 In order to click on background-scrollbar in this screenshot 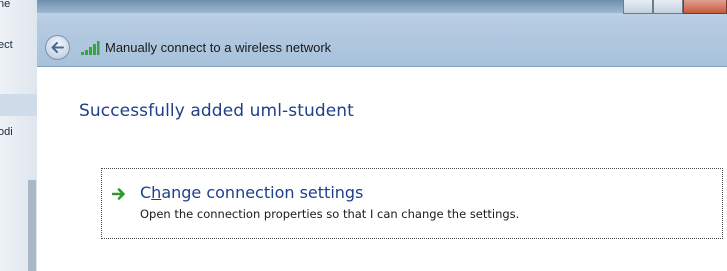, I will do `click(32, 225)`.